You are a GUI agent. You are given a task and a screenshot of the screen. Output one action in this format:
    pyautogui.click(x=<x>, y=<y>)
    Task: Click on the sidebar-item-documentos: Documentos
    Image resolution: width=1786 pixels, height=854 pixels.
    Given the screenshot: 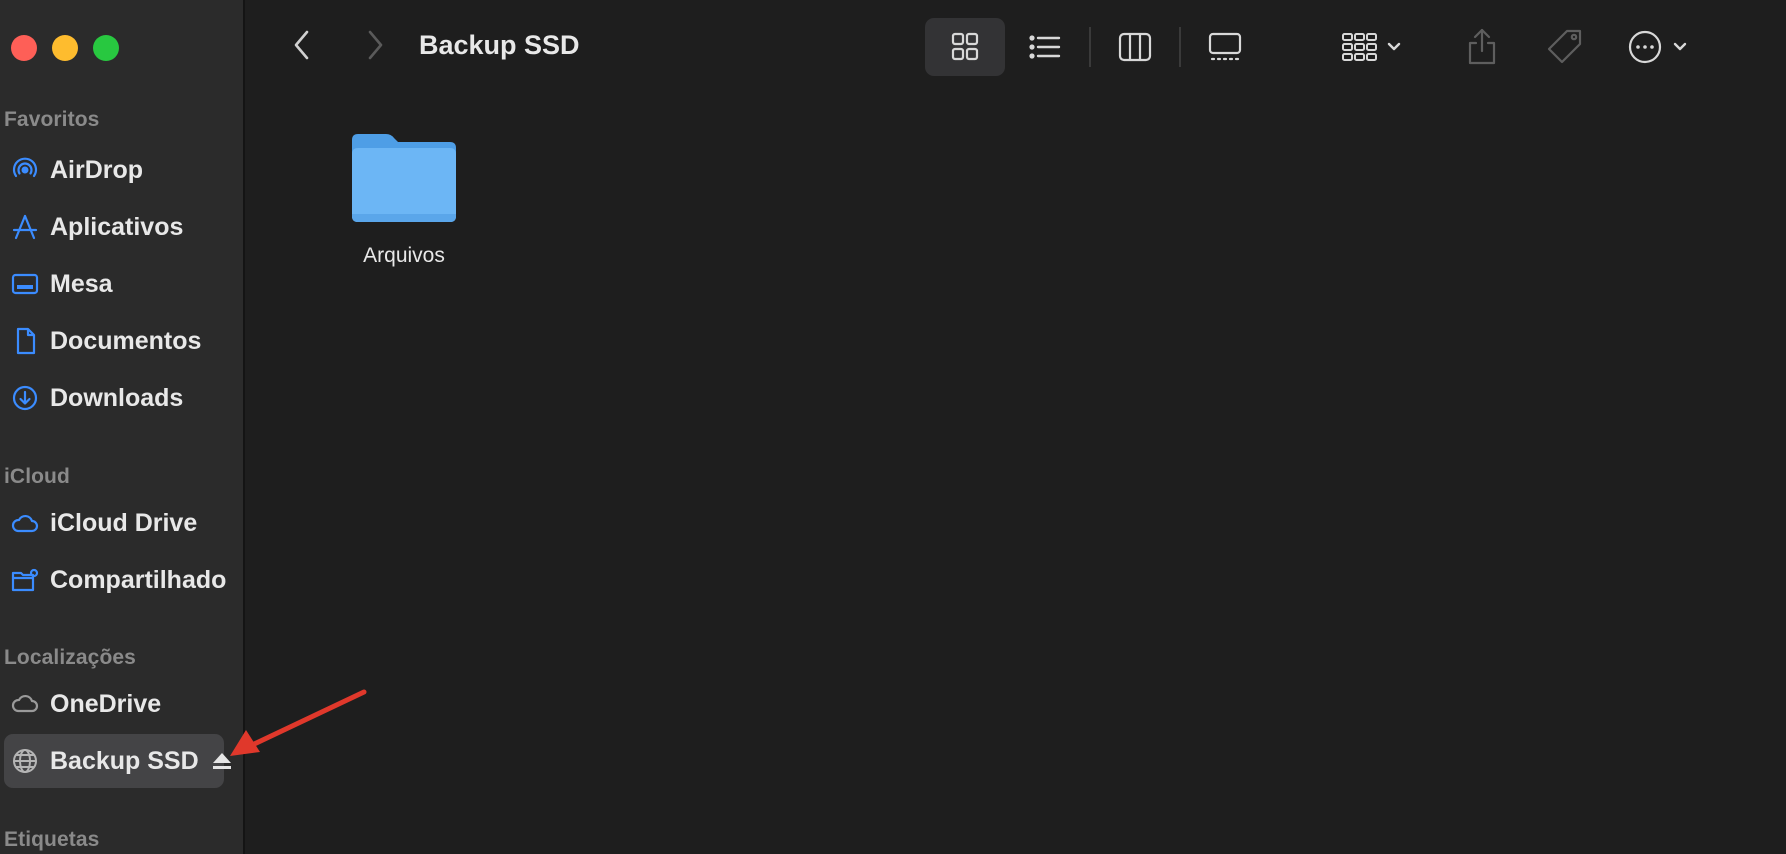 What is the action you would take?
    pyautogui.click(x=114, y=341)
    